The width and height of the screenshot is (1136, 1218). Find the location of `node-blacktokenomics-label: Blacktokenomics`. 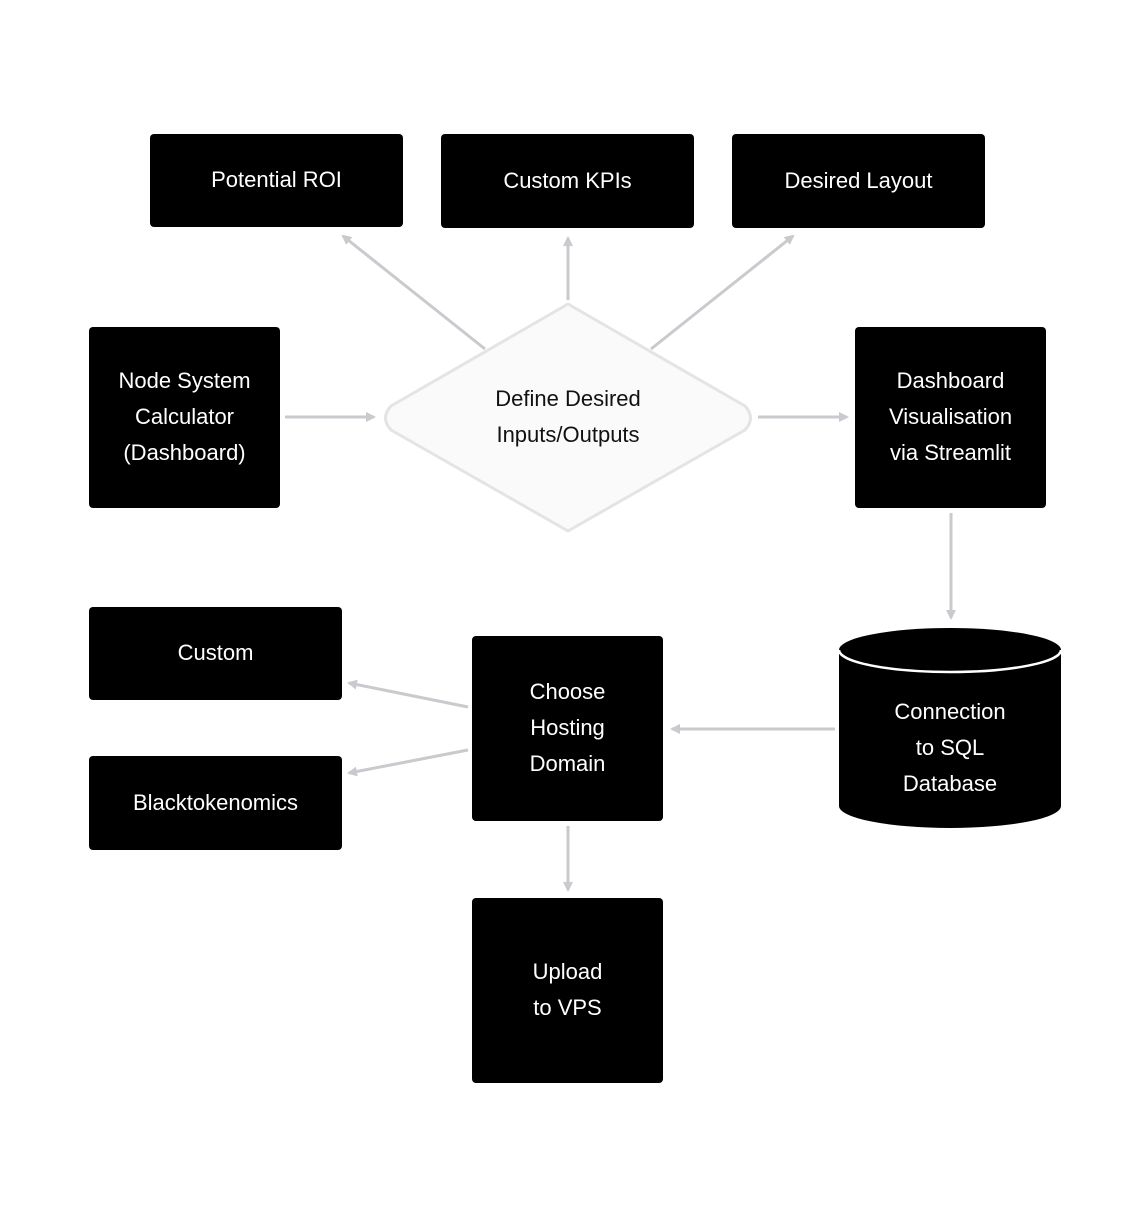

node-blacktokenomics-label: Blacktokenomics is located at coordinates (215, 802).